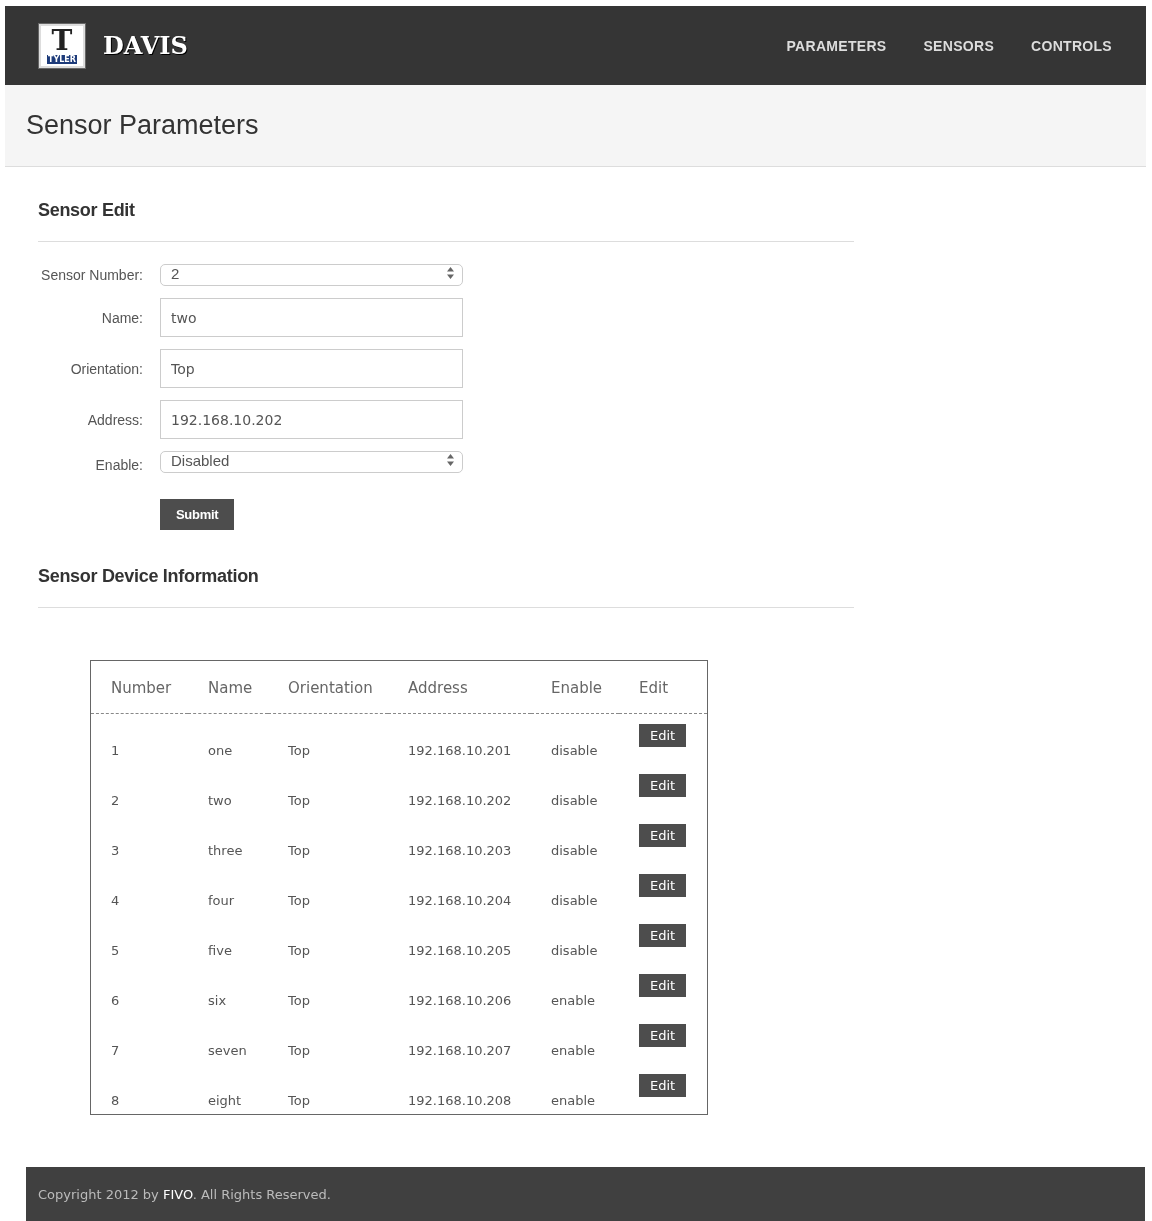 The width and height of the screenshot is (1152, 1221). I want to click on brand-name: DAVIS, so click(145, 45).